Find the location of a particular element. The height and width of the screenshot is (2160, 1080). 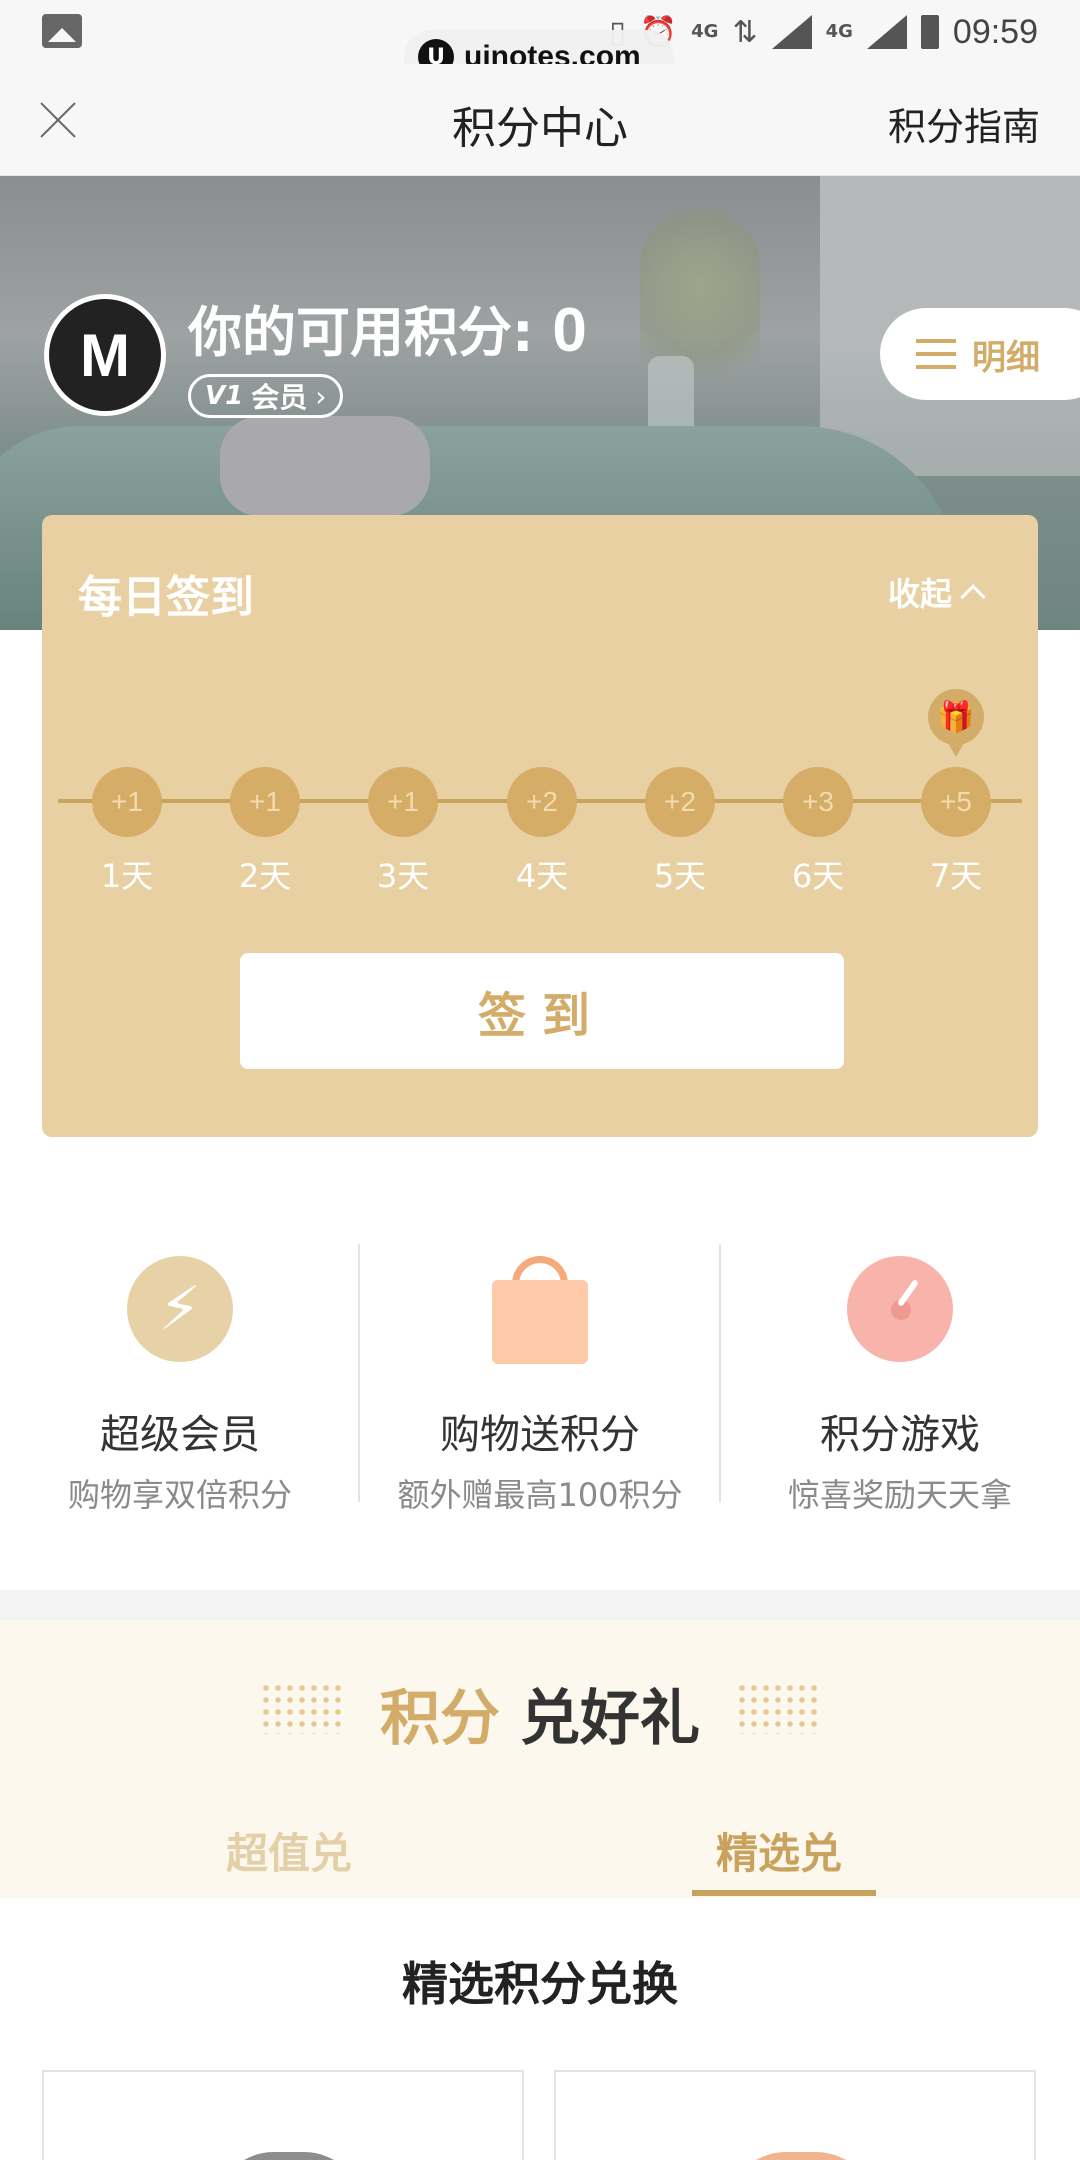

points-value: 0 is located at coordinates (569, 330).